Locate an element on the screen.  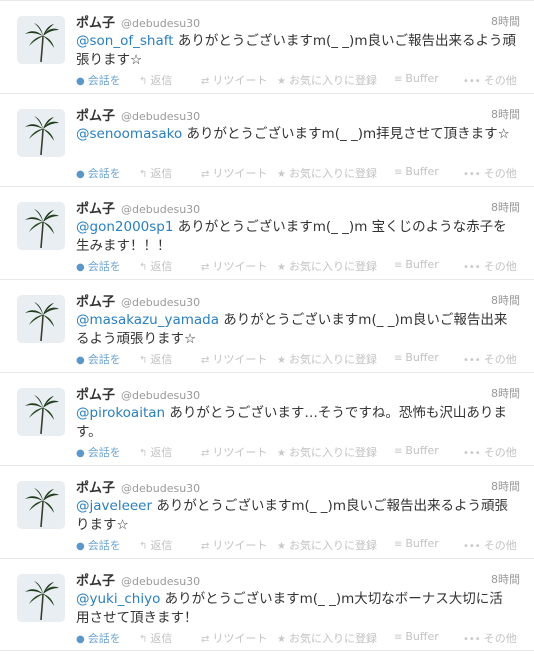
tweet-actions: ● 会話を ↰ 返信 ⇄ リツイート ★ お気に入りに登録 ≡ Buffer ••• その他 is located at coordinates (296, 265).